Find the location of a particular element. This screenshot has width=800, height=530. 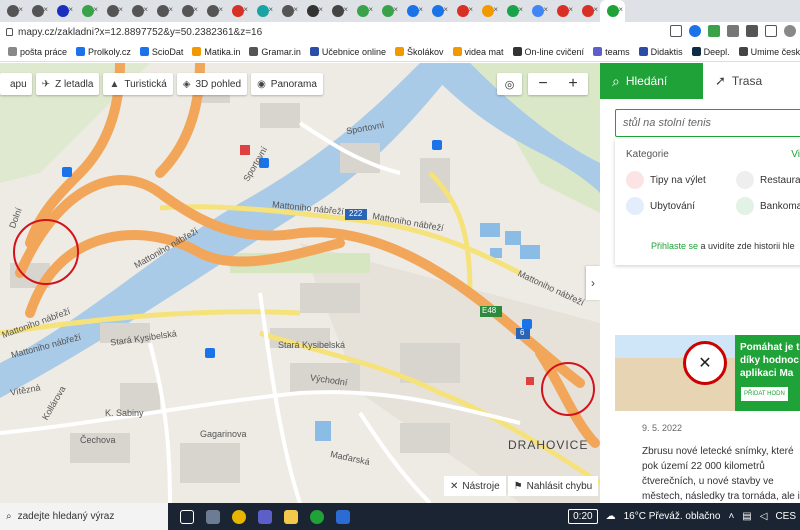

category-accommodation: Ubytování is located at coordinates (660, 206).